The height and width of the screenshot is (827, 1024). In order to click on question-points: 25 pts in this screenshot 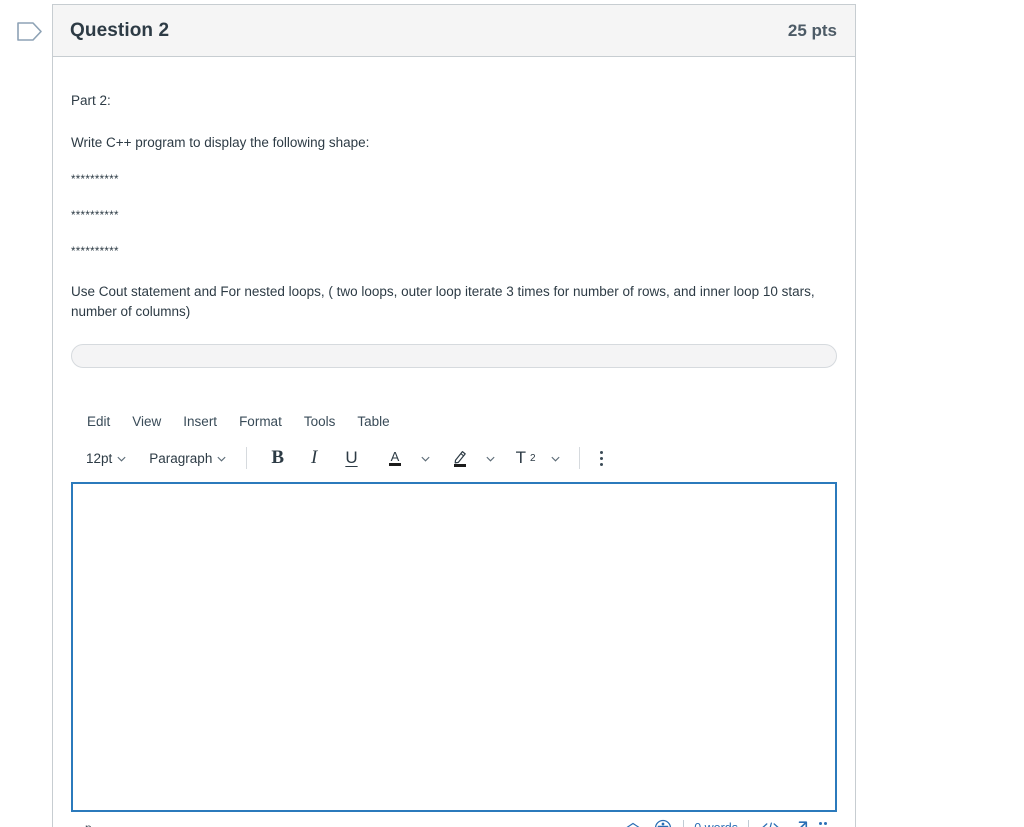, I will do `click(812, 30)`.